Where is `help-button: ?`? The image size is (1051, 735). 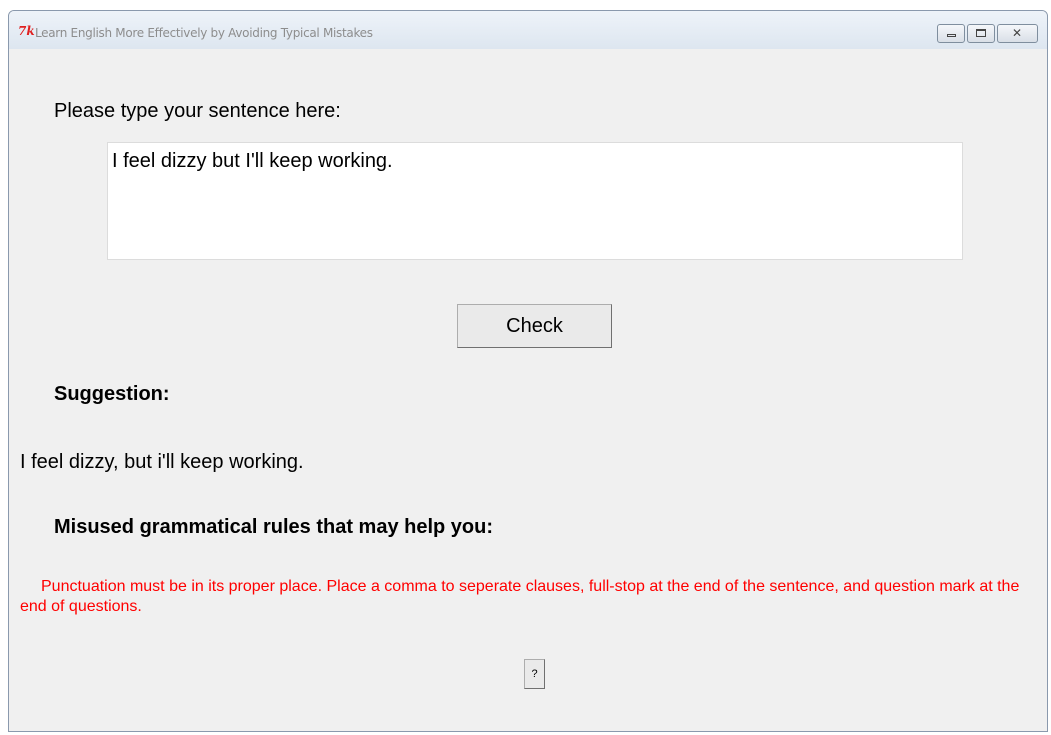
help-button: ? is located at coordinates (534, 674).